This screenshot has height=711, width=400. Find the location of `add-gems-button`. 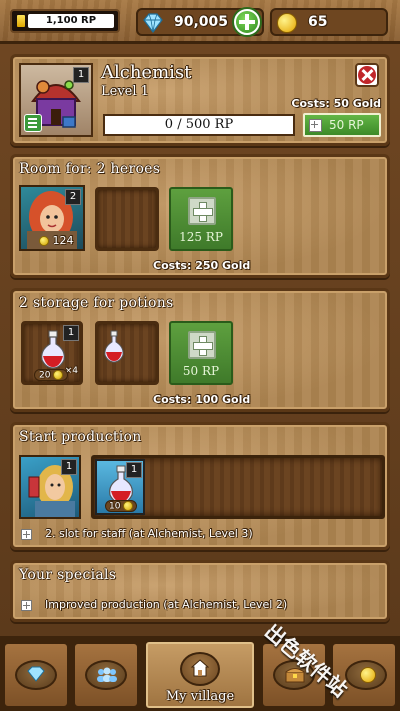

add-gems-button is located at coordinates (247, 22).